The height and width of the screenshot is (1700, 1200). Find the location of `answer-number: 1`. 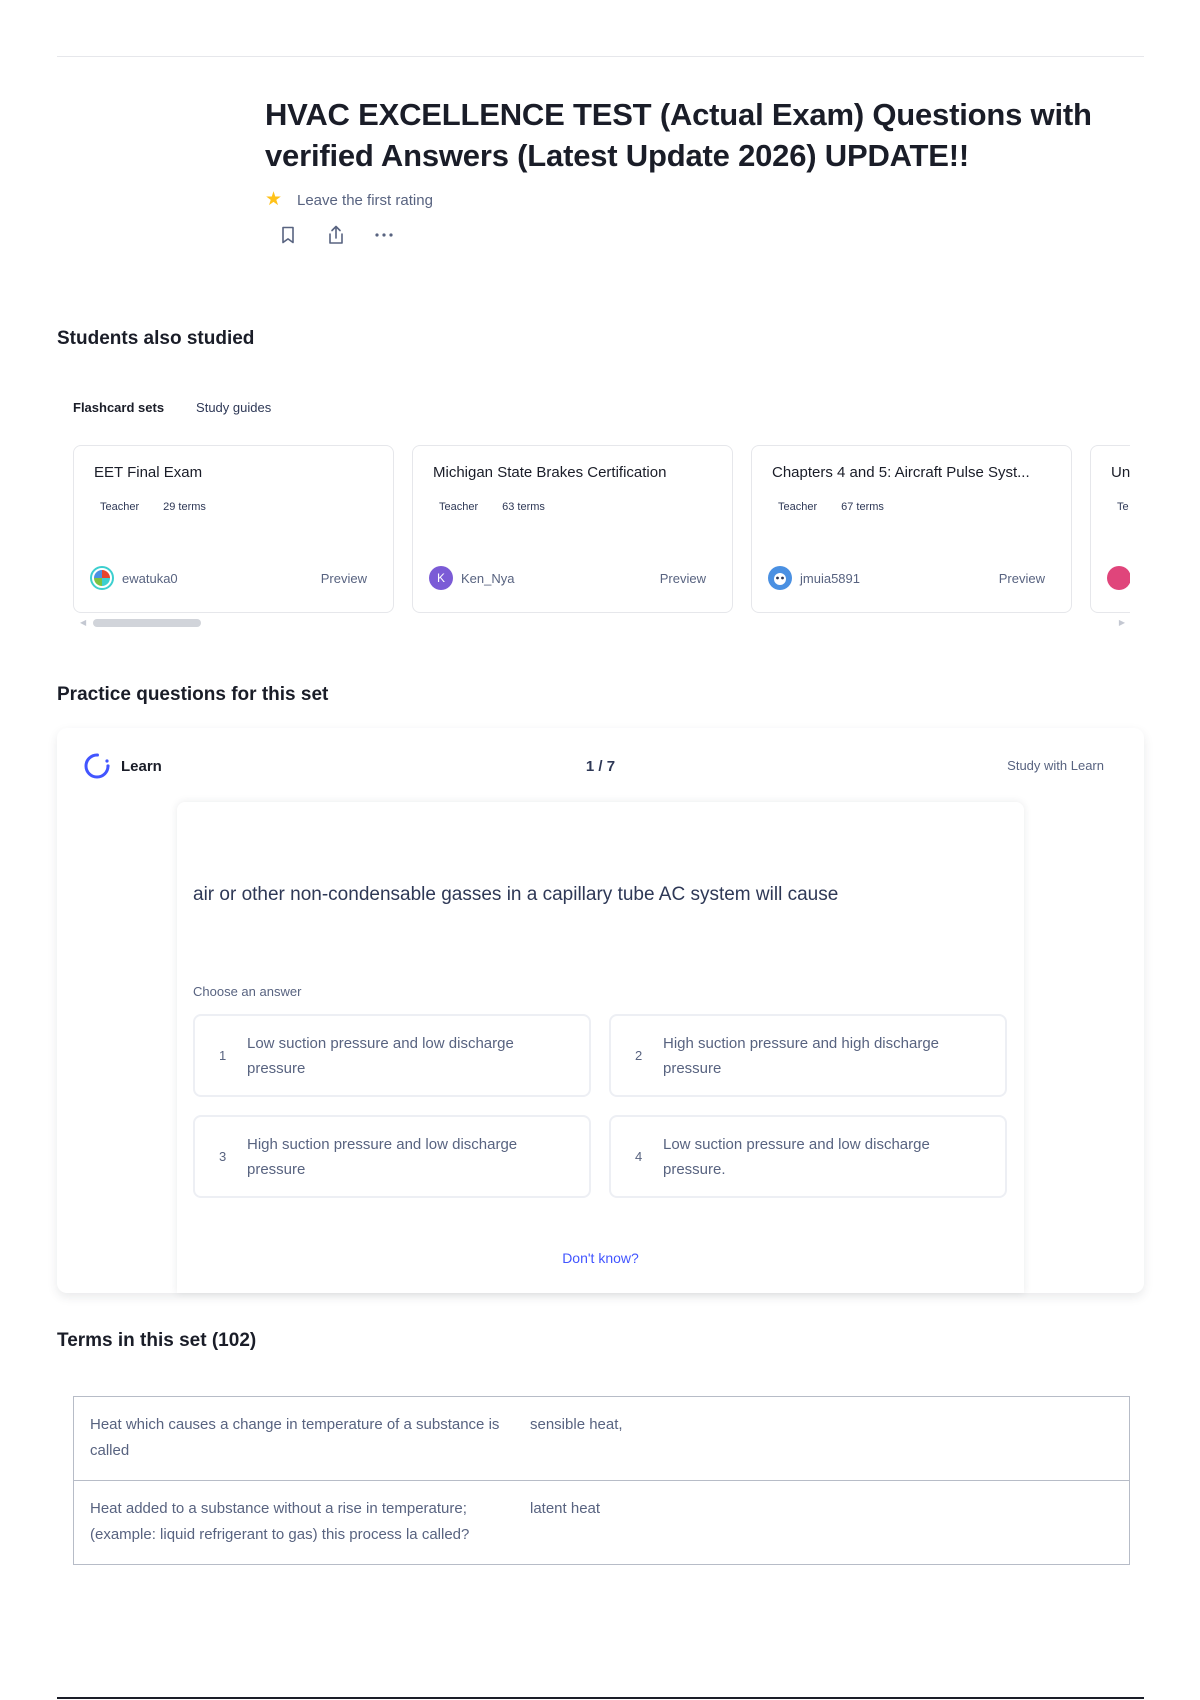

answer-number: 1 is located at coordinates (223, 1055).